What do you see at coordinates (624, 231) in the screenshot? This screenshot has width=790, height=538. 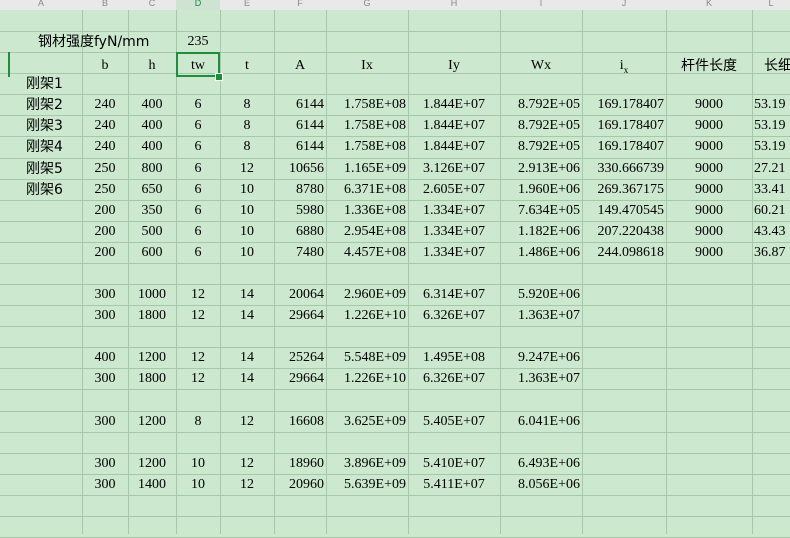 I see `cell-i: 207.220438` at bounding box center [624, 231].